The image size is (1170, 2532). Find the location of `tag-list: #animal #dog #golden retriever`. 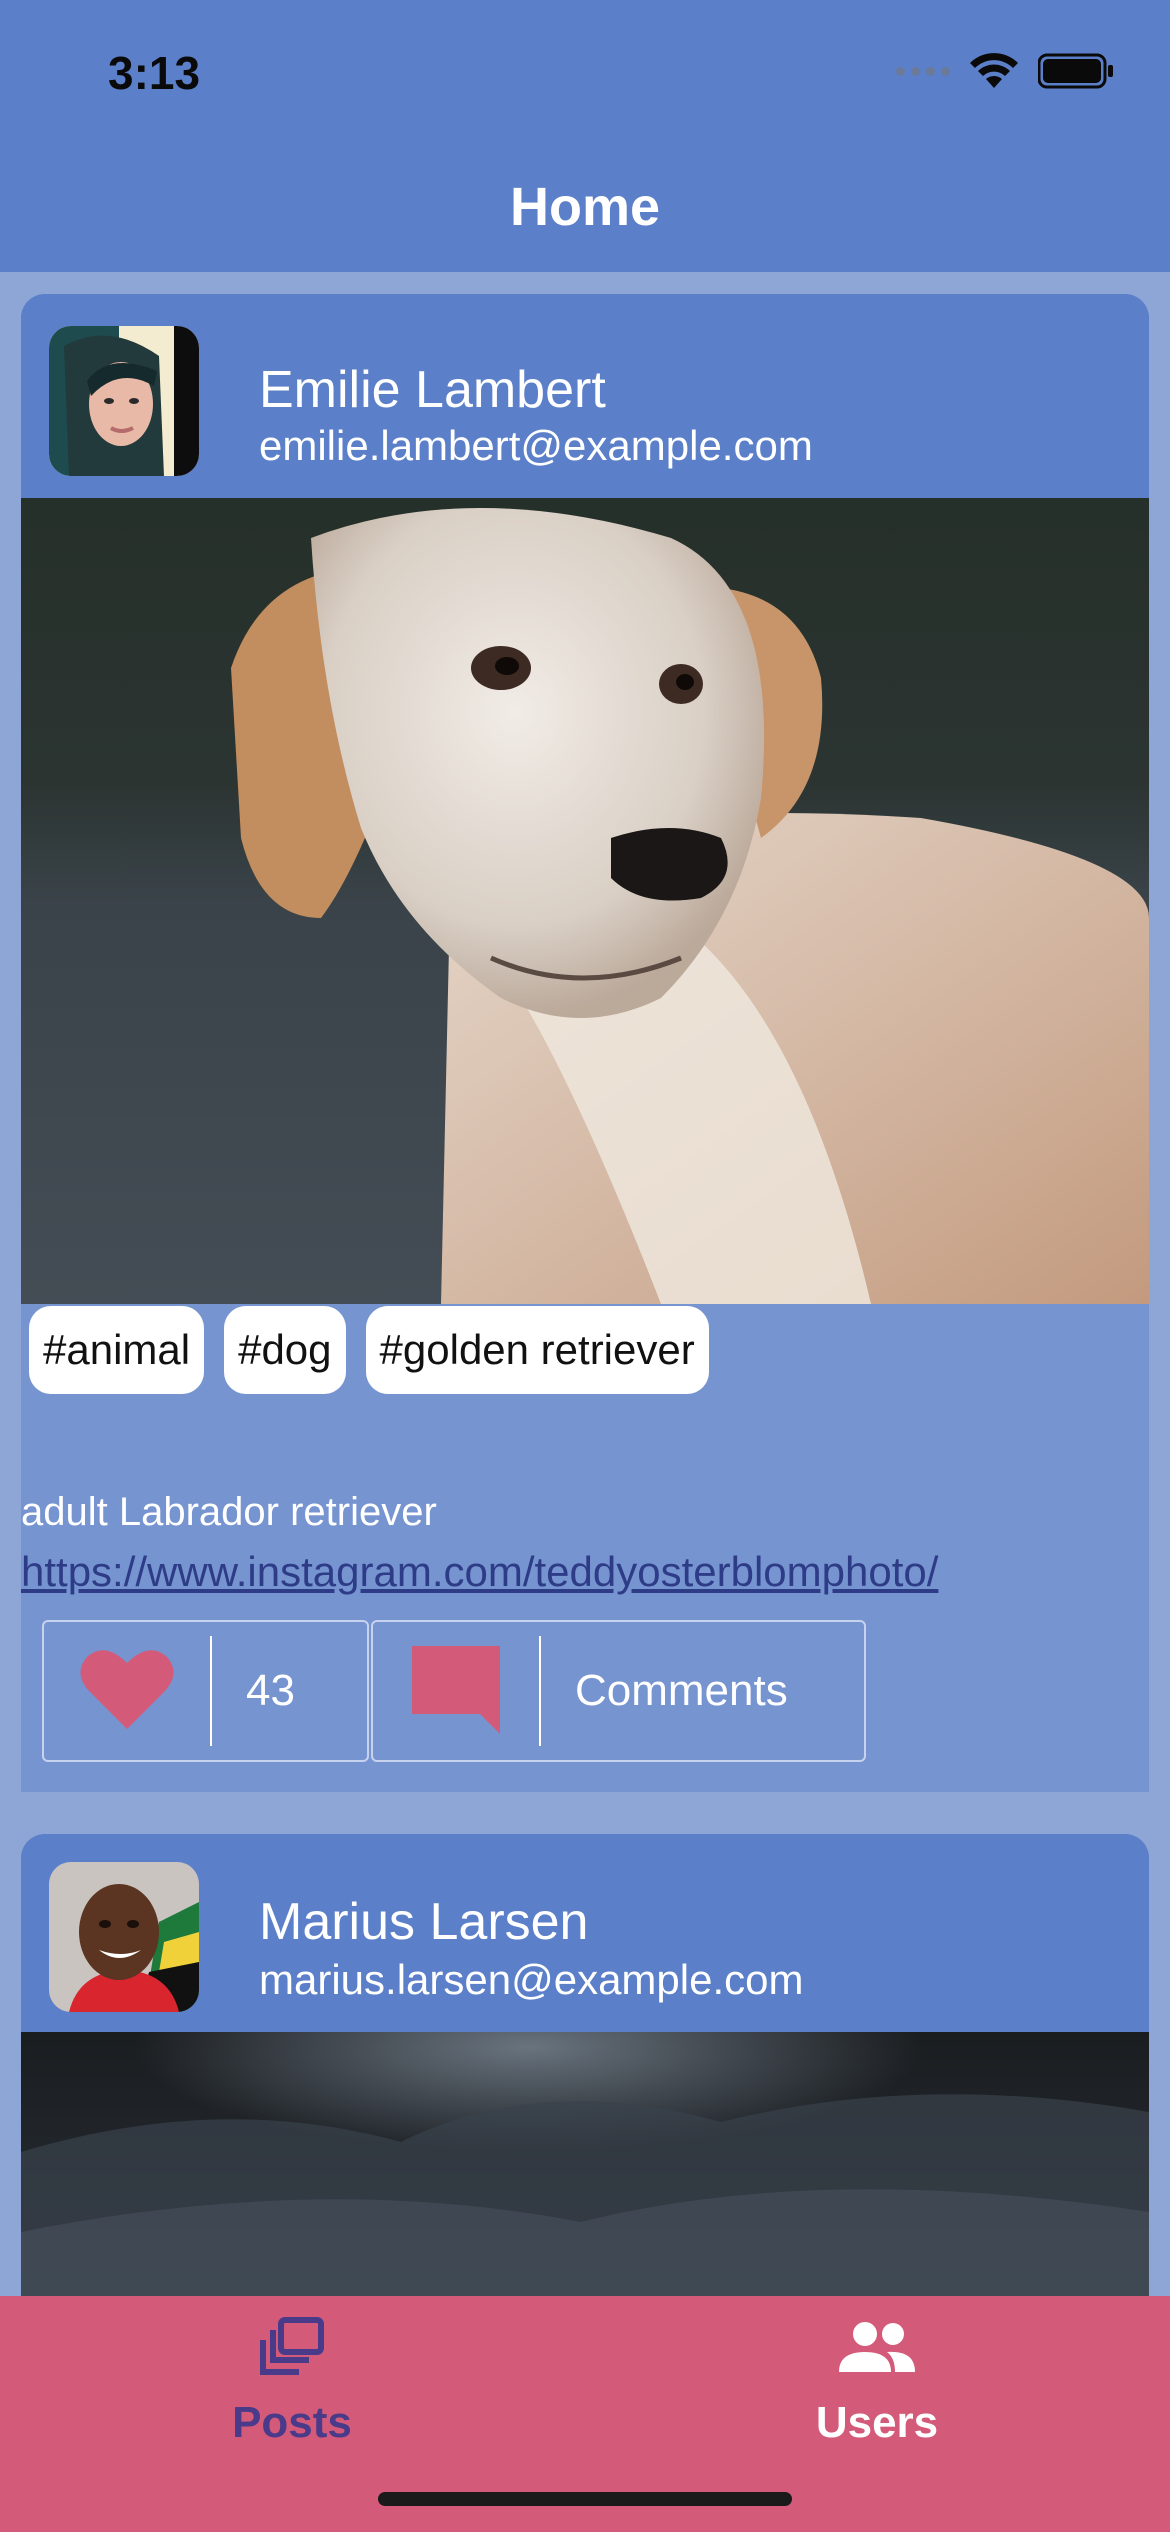

tag-list: #animal #dog #golden retriever is located at coordinates (369, 1350).